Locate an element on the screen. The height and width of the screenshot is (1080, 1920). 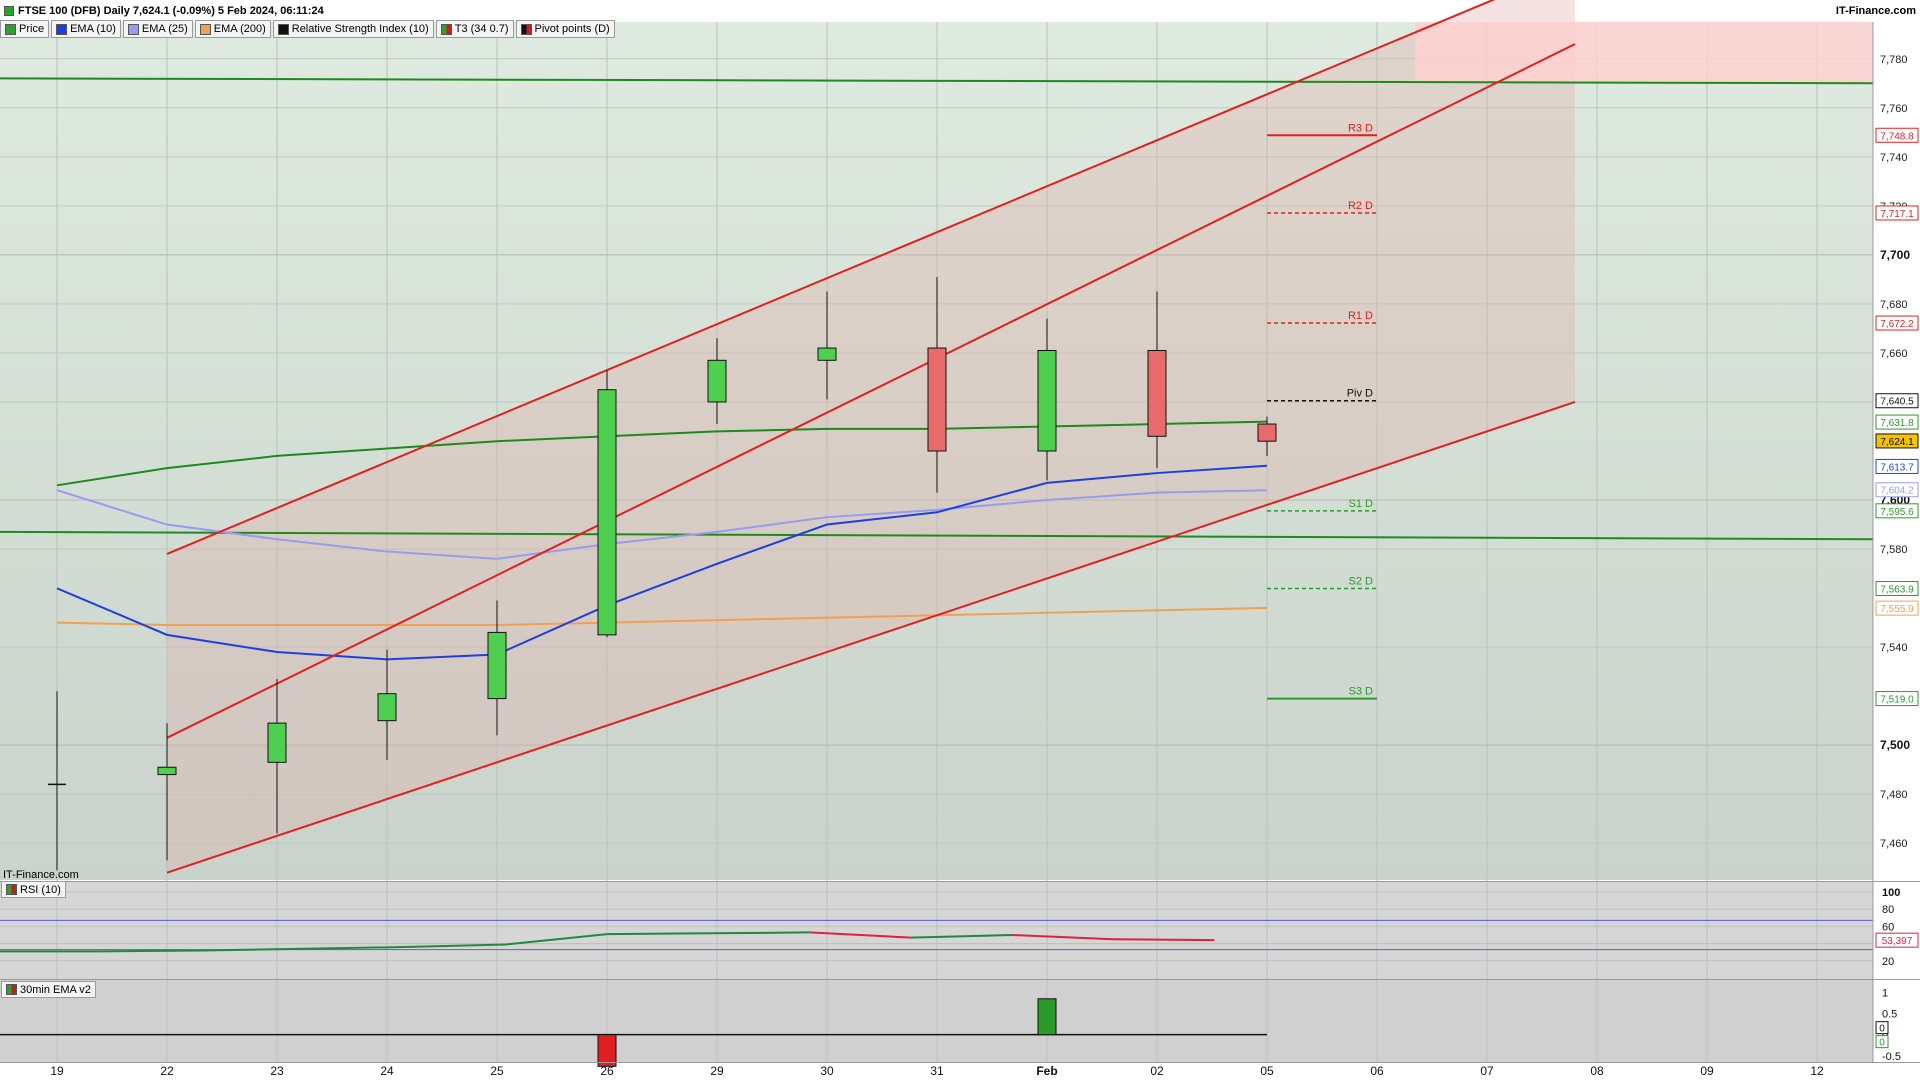
price-tag-label: 7,717.1 is located at coordinates (1897, 214).